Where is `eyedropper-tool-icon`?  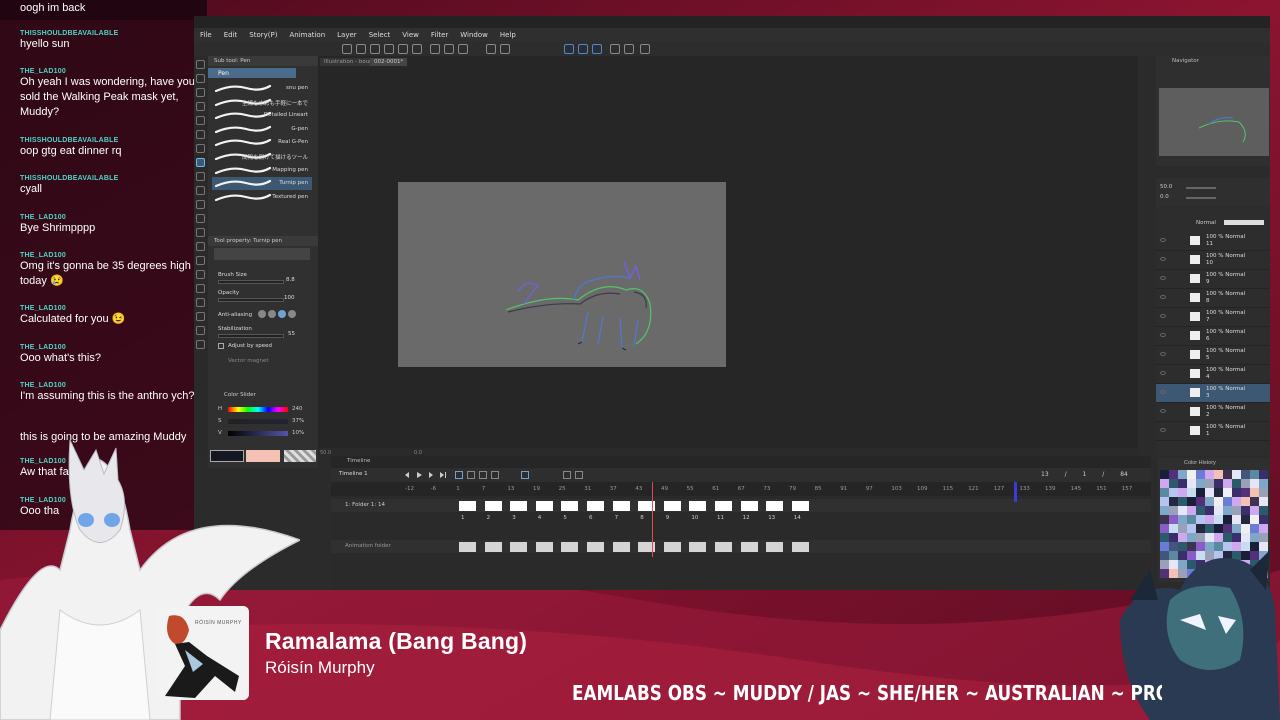 eyedropper-tool-icon is located at coordinates (200, 134).